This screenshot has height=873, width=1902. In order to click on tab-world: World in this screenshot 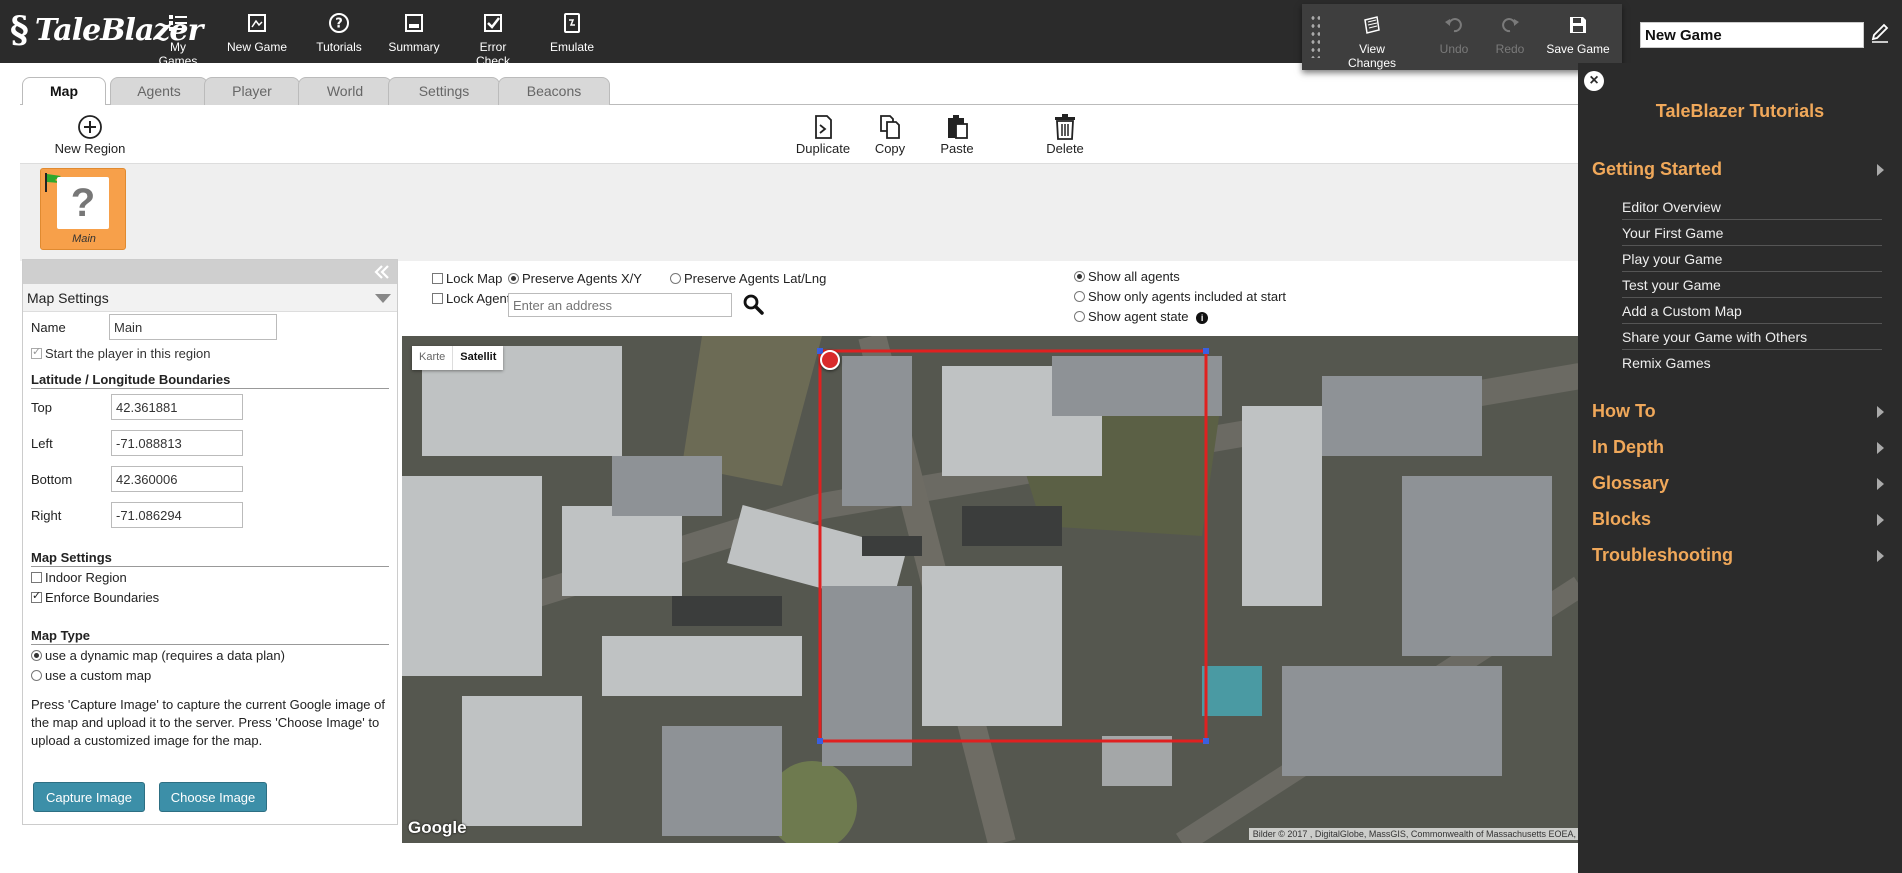, I will do `click(345, 91)`.